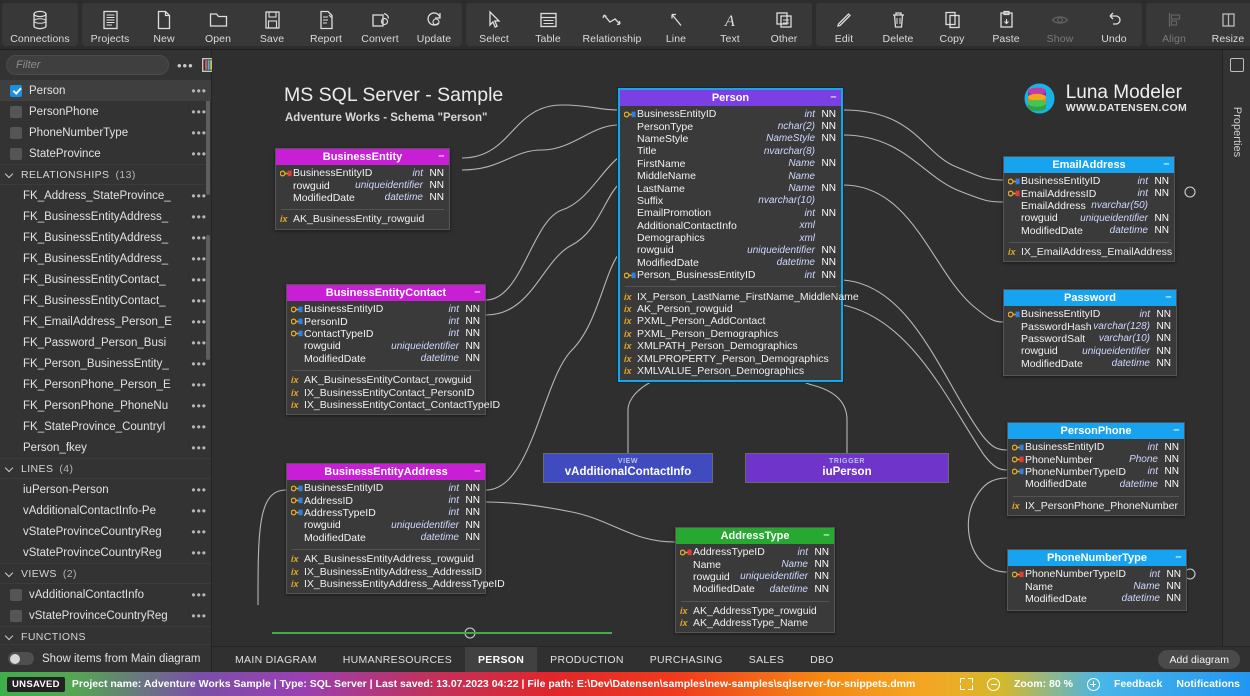 Image resolution: width=1250 pixels, height=696 pixels. Describe the element at coordinates (386, 472) in the screenshot. I see `table-header: BusinessEntityAddress –` at that location.